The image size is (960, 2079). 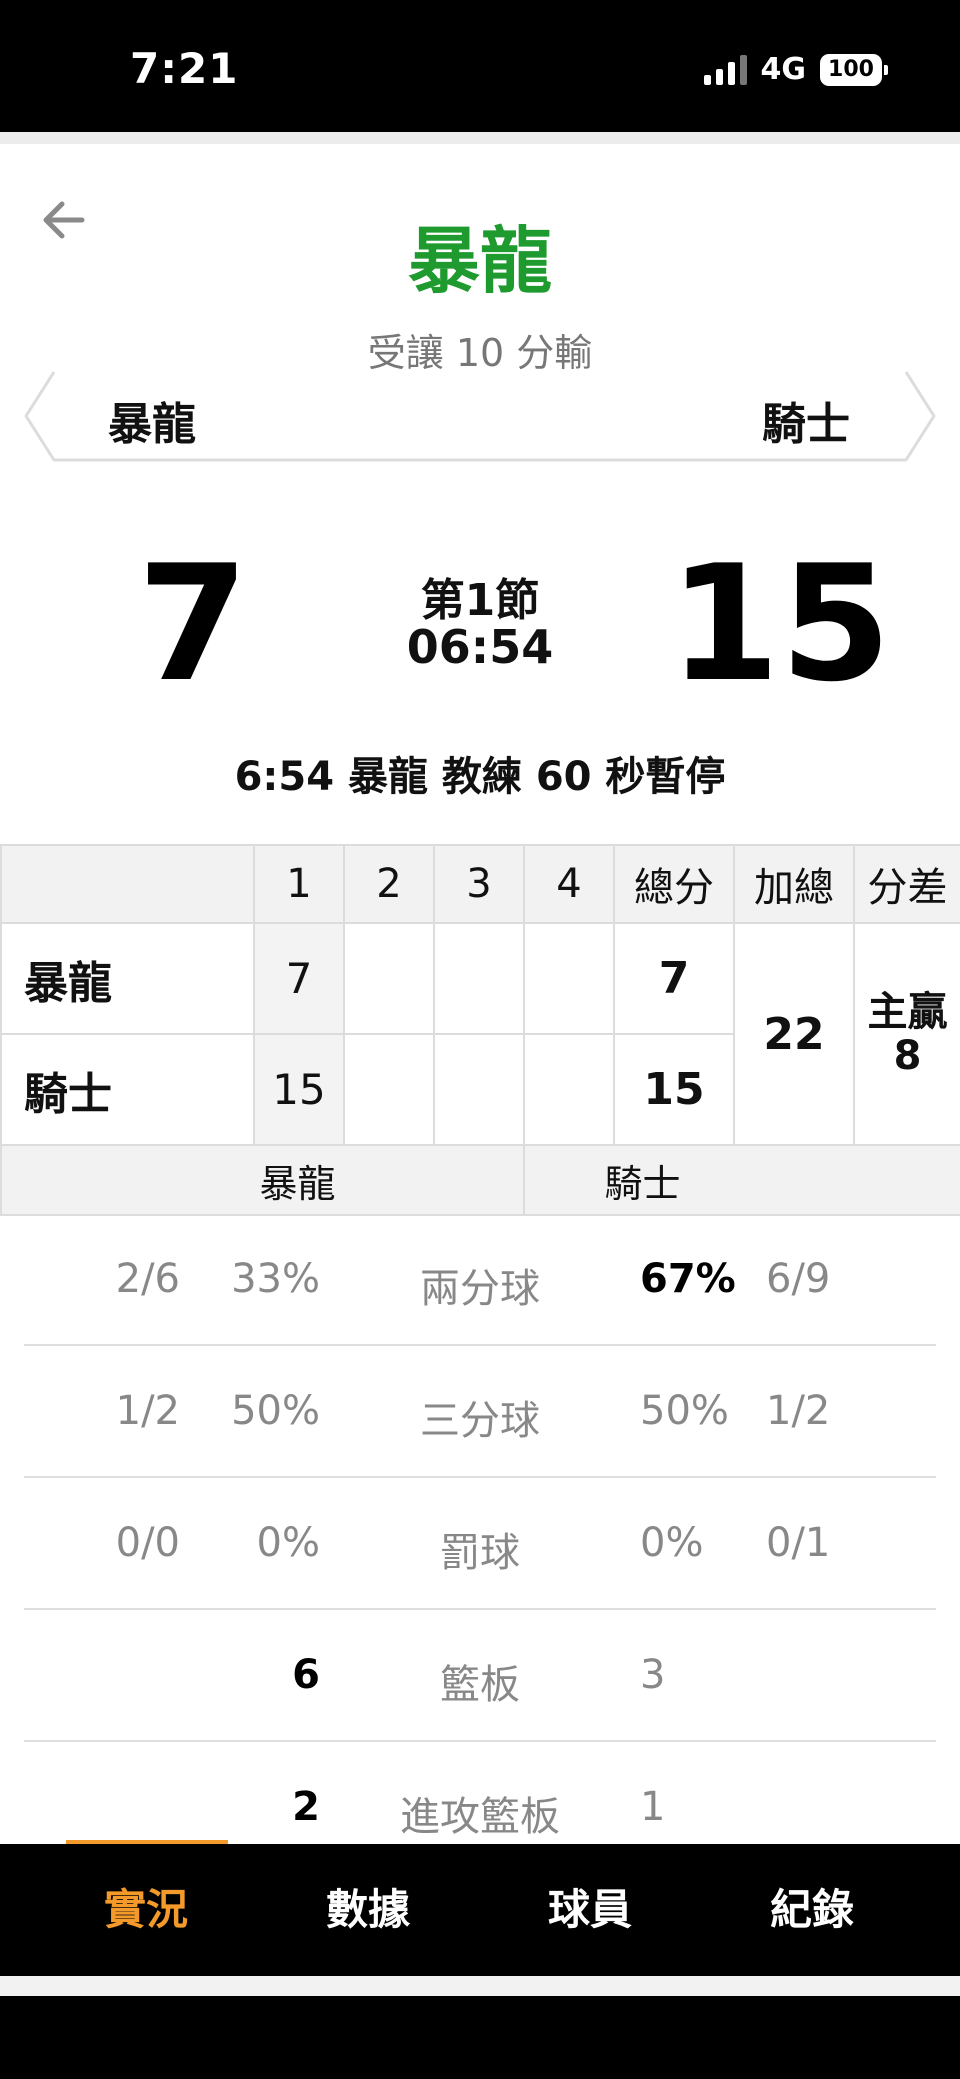 I want to click on stat-left-made: 1/2, so click(x=147, y=1411).